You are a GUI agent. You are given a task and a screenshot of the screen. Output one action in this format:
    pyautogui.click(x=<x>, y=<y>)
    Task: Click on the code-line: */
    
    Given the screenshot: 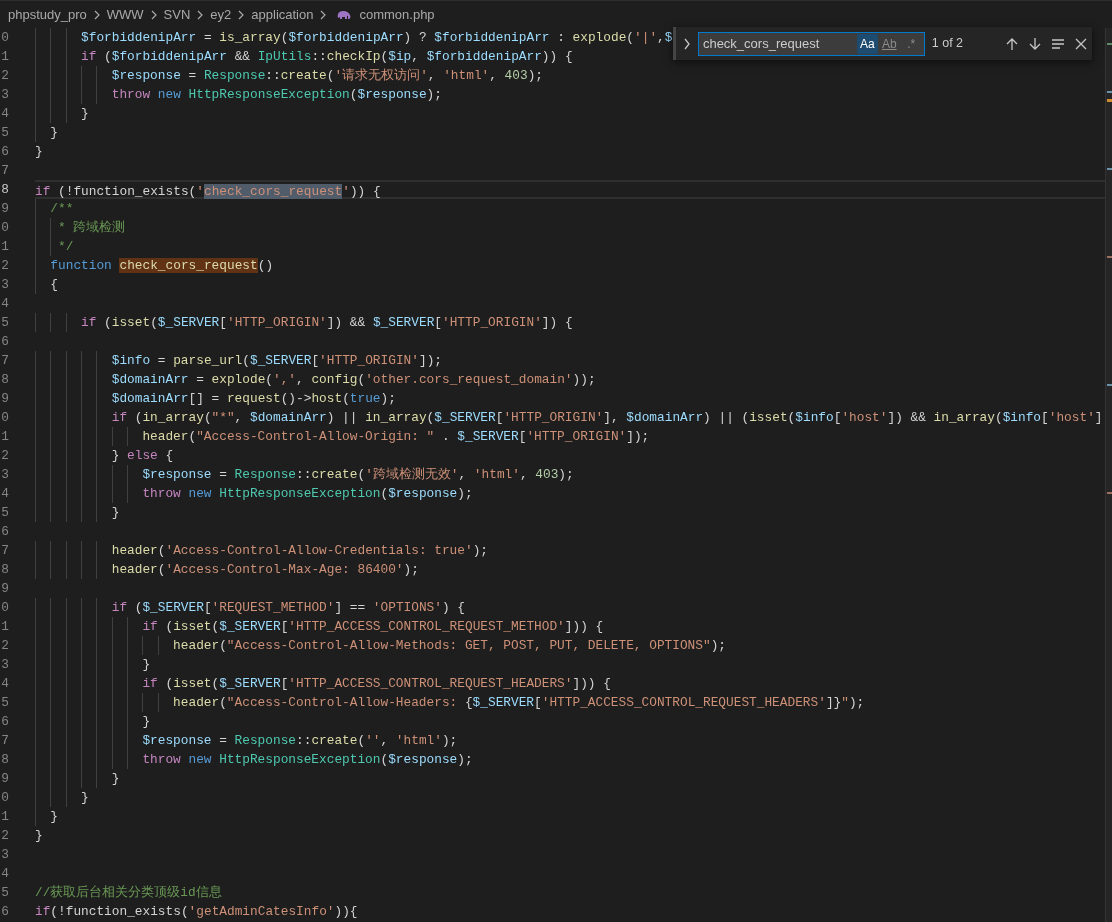 What is the action you would take?
    pyautogui.click(x=66, y=247)
    